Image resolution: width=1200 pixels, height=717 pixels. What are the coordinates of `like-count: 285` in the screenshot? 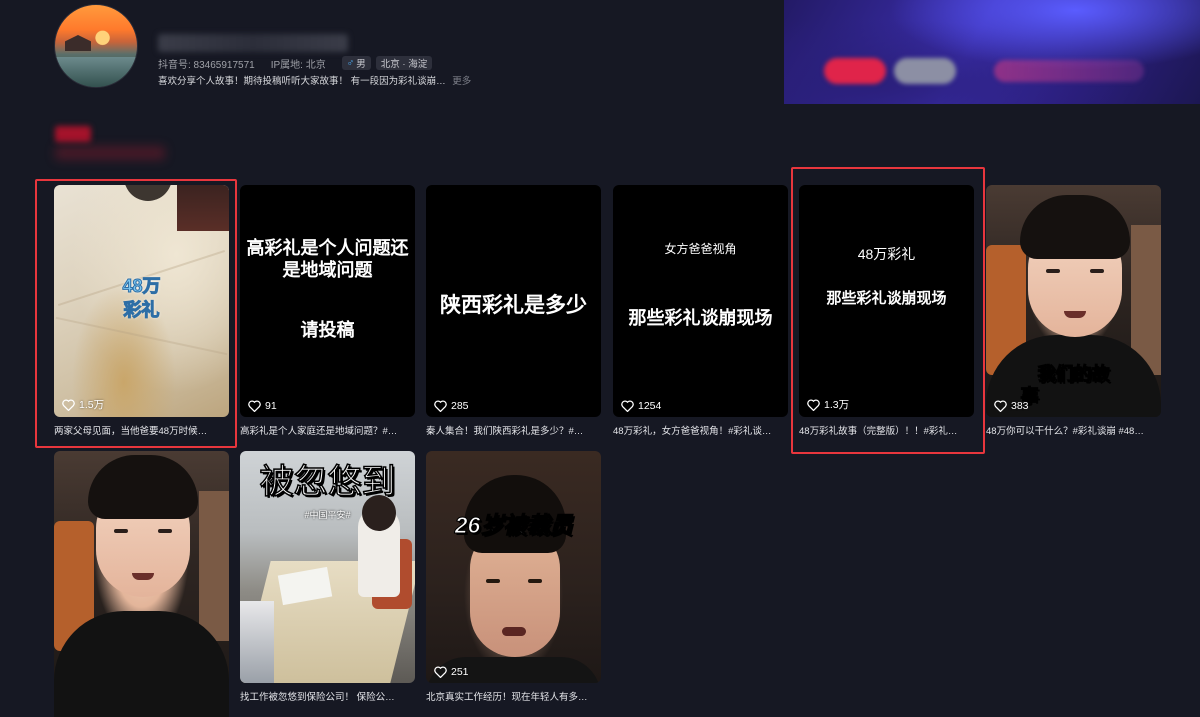 It's located at (451, 406).